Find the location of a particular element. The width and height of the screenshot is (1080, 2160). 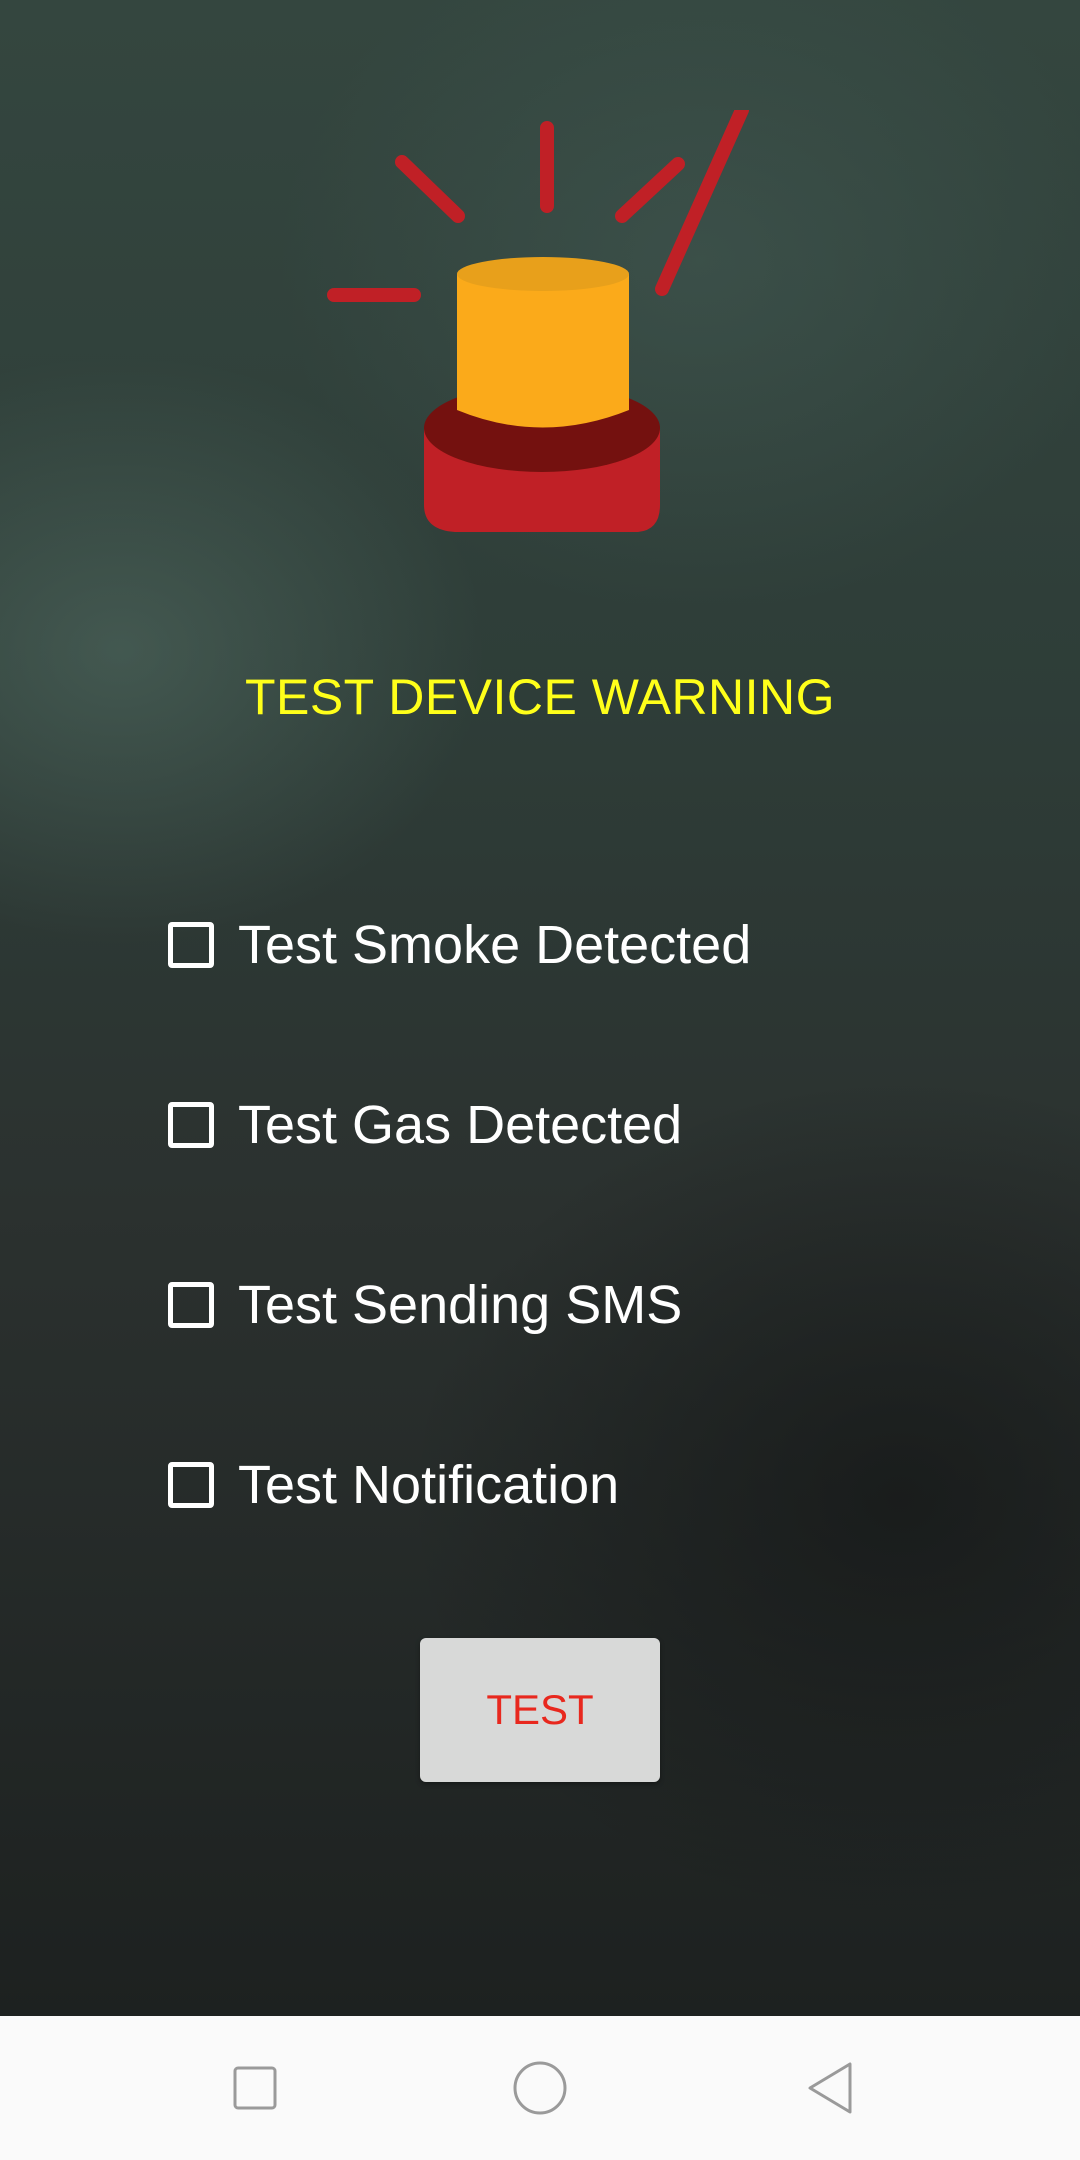

sms-option-label: Test Sending SMS is located at coordinates (460, 1305).